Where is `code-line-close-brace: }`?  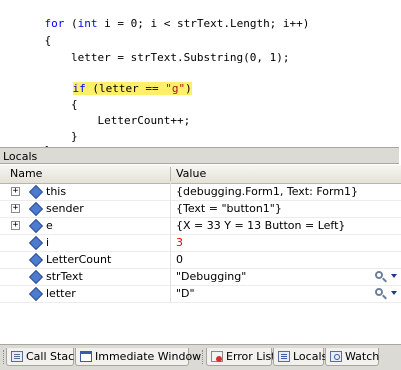
code-line-close-brace: } is located at coordinates (35, 142).